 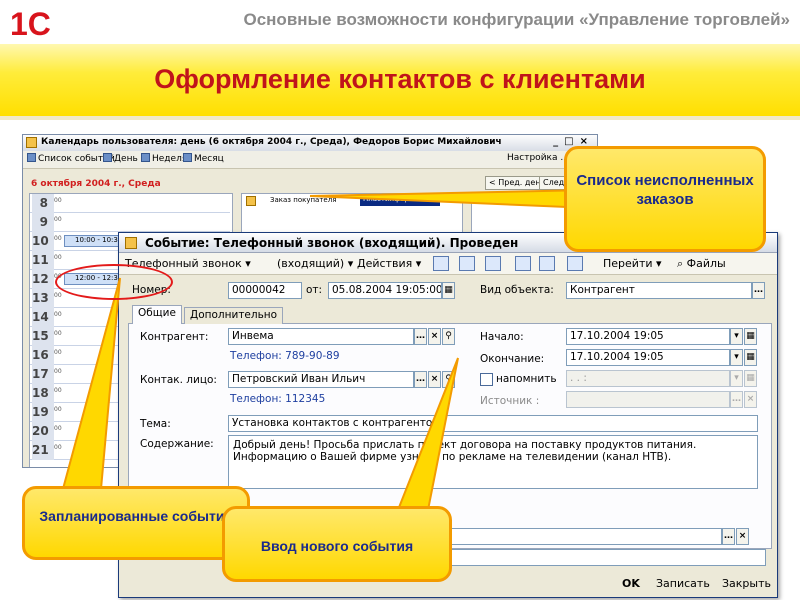 What do you see at coordinates (89, 389) in the screenshot?
I see `planned-pointer` at bounding box center [89, 389].